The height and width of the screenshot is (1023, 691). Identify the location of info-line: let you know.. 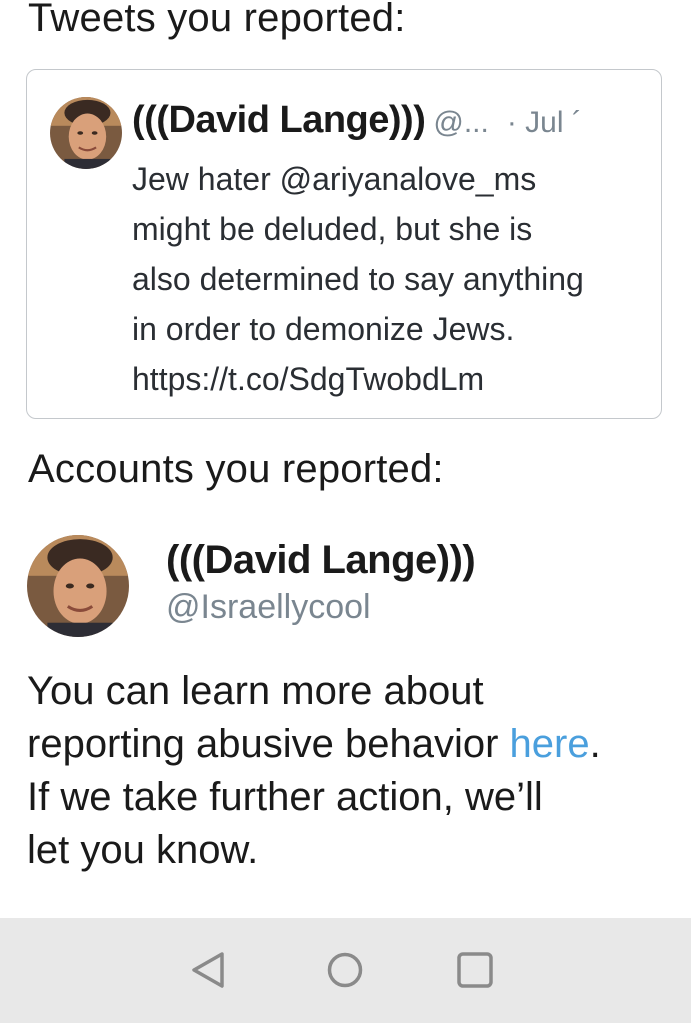
(143, 850).